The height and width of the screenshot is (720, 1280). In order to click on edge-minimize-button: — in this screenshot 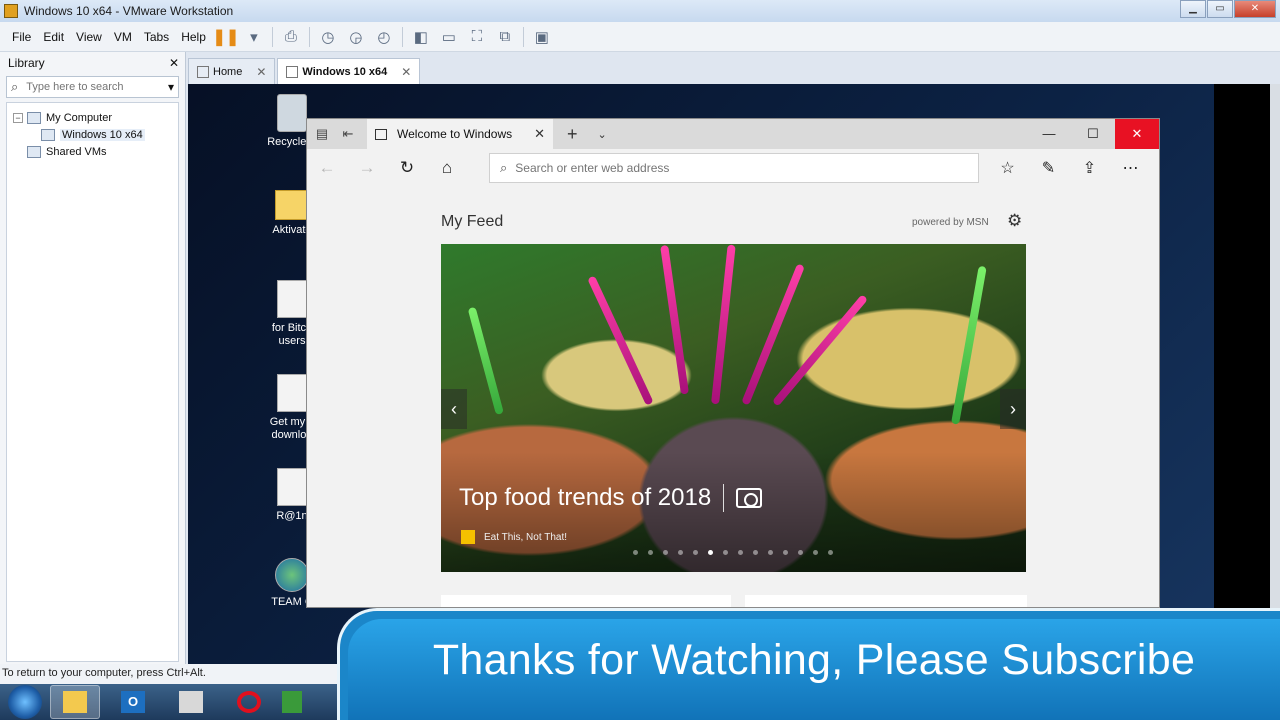, I will do `click(1049, 134)`.